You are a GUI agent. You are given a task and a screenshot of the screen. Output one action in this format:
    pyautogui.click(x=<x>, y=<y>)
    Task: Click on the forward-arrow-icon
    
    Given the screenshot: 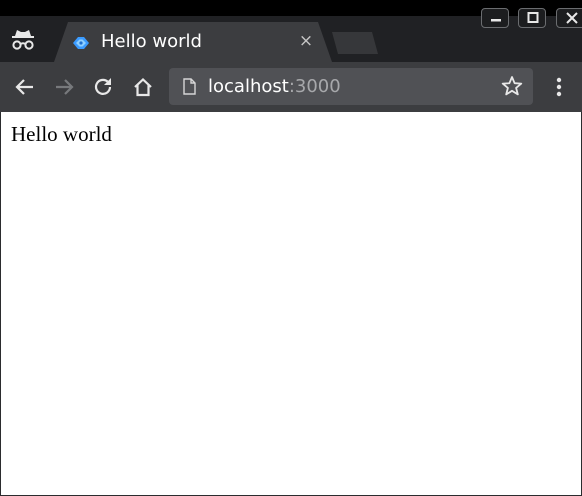 What is the action you would take?
    pyautogui.click(x=64, y=87)
    